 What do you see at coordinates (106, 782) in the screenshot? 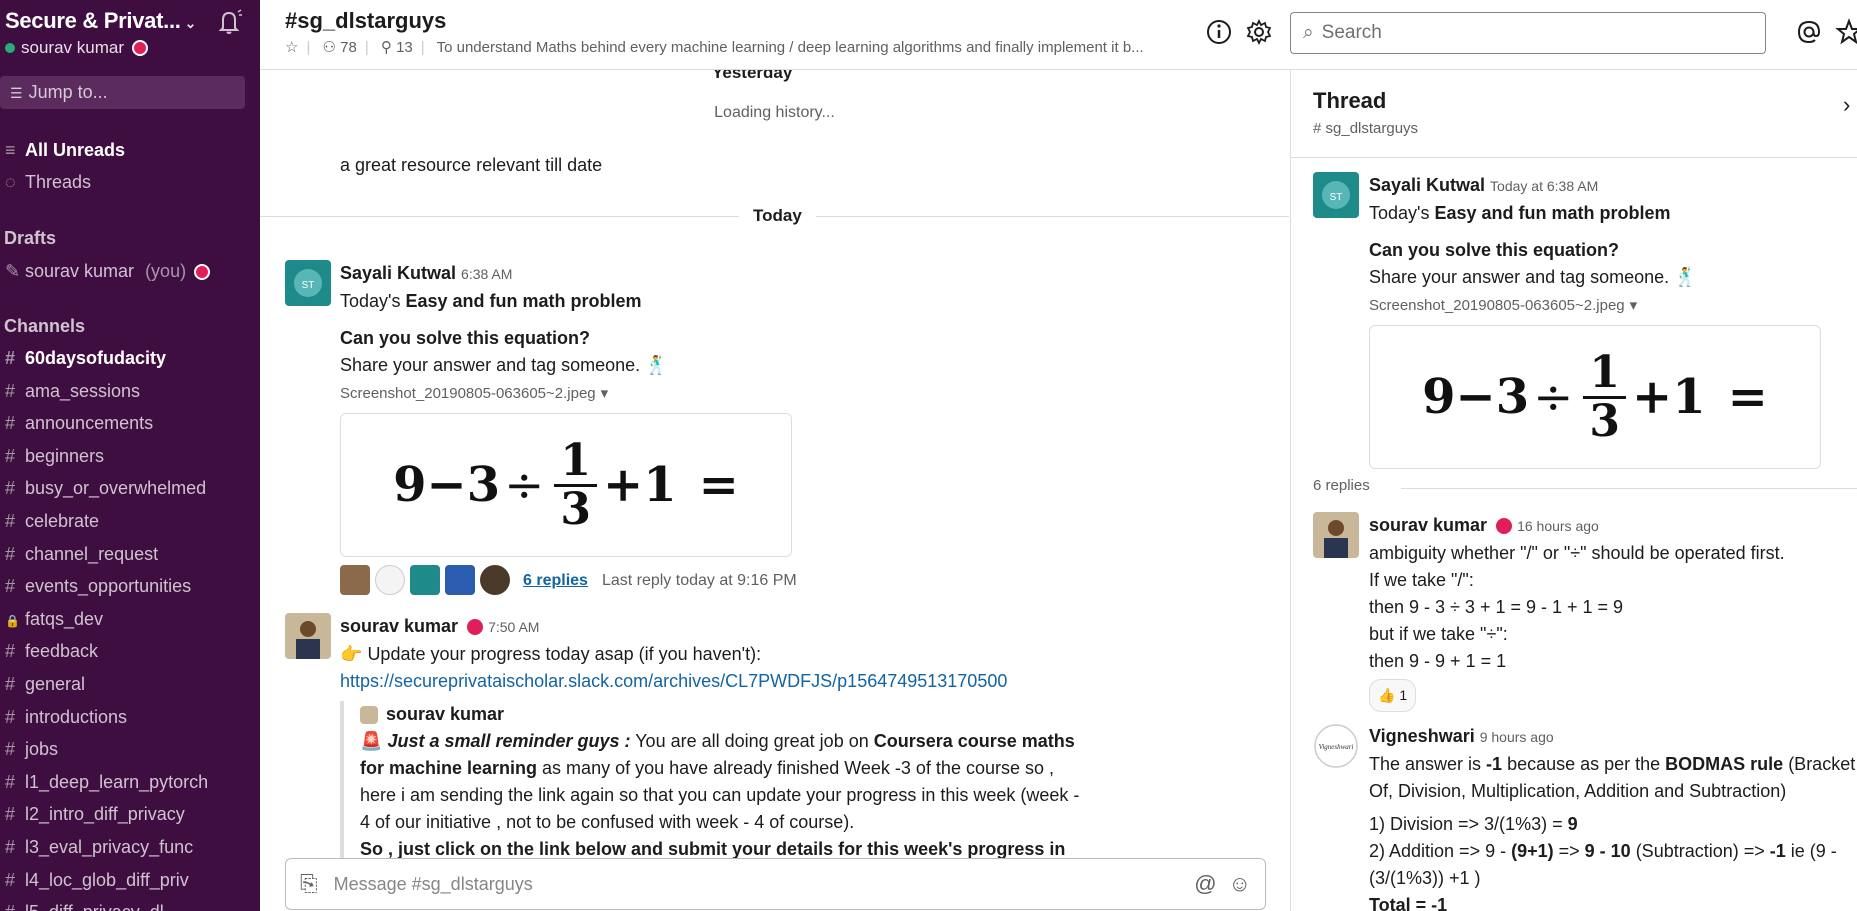
I see `sidebar-channel-l1-deep-learn-pytorch: # l1_deep_learn_pytorch` at bounding box center [106, 782].